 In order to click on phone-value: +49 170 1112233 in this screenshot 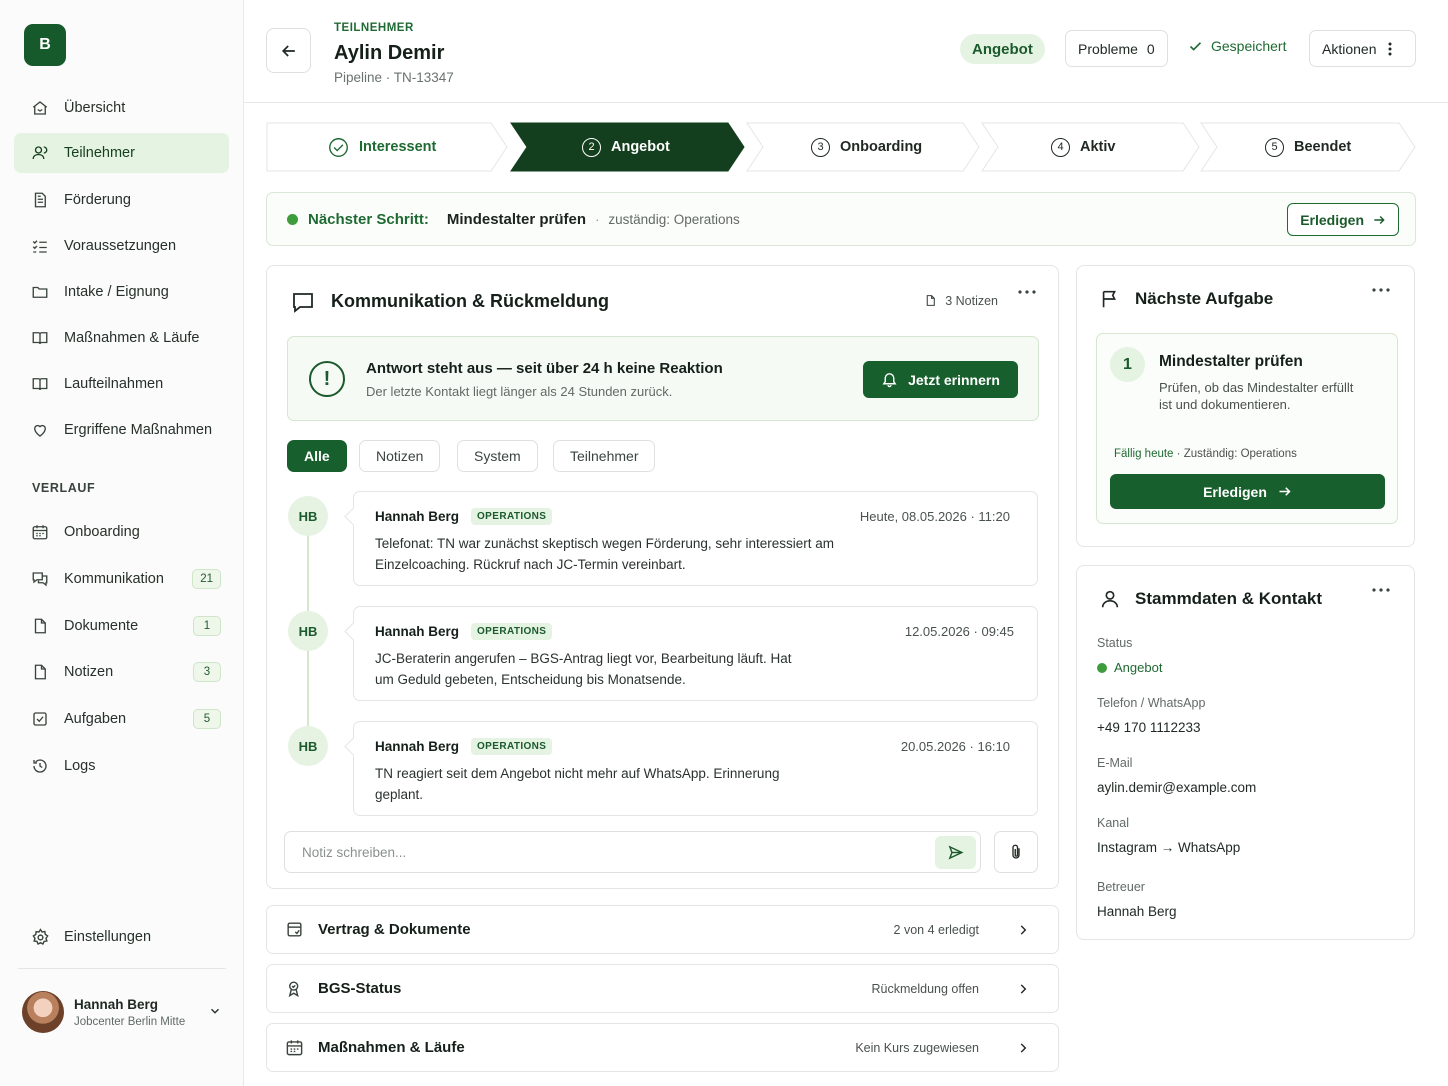, I will do `click(1148, 727)`.